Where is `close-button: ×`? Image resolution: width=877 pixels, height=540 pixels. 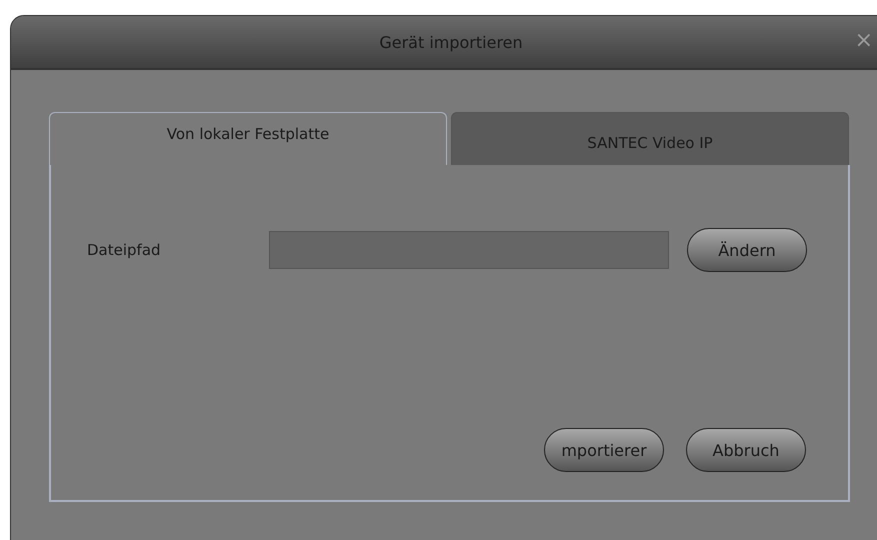 close-button: × is located at coordinates (863, 41).